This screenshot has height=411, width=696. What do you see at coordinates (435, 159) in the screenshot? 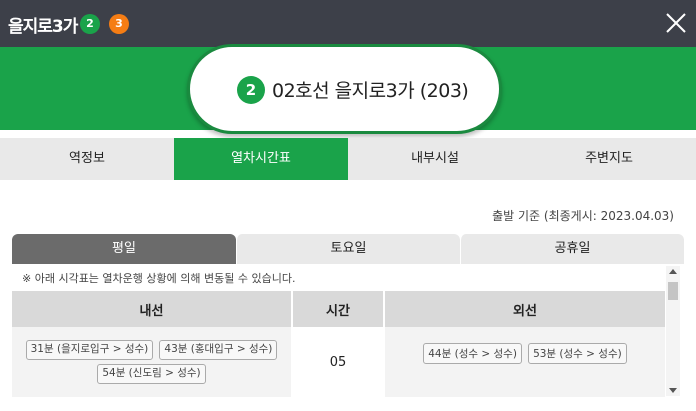
I see `tab-facilities: 내부시설` at bounding box center [435, 159].